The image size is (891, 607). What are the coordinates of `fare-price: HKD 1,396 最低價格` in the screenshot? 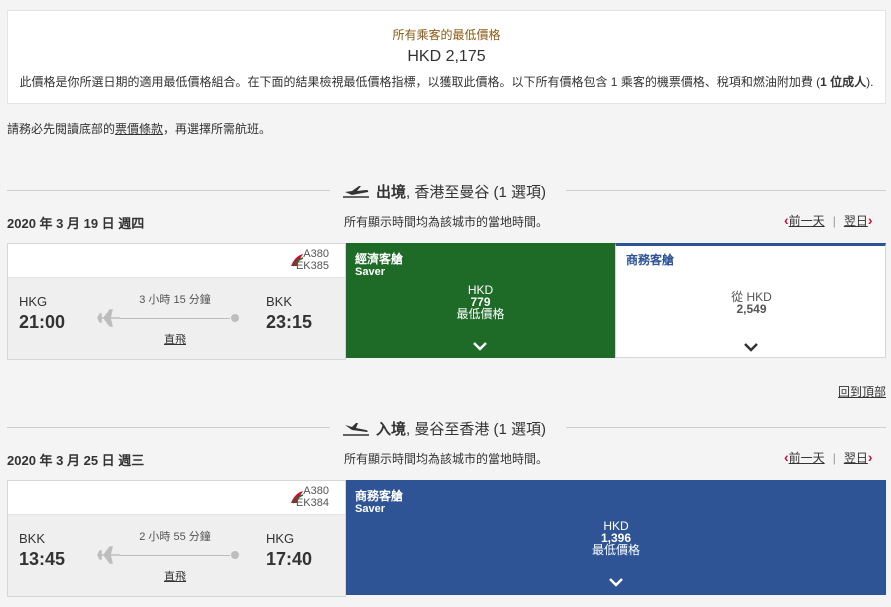 It's located at (616, 538).